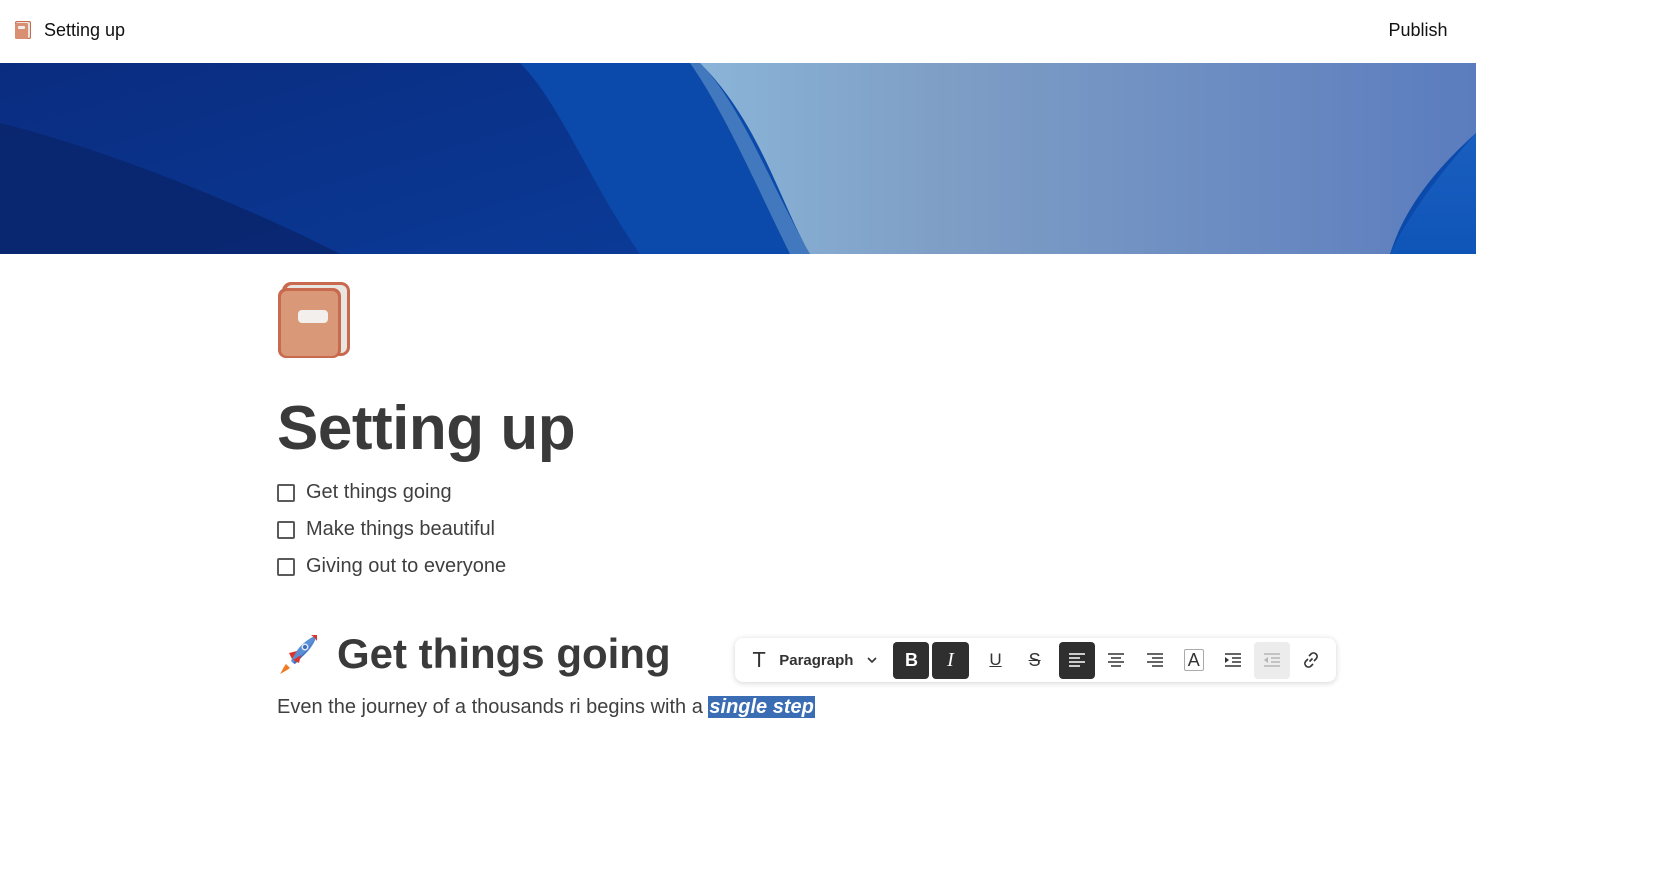 The width and height of the screenshot is (1662, 871). Describe the element at coordinates (406, 566) in the screenshot. I see `todo-label: Giving out to everyone` at that location.